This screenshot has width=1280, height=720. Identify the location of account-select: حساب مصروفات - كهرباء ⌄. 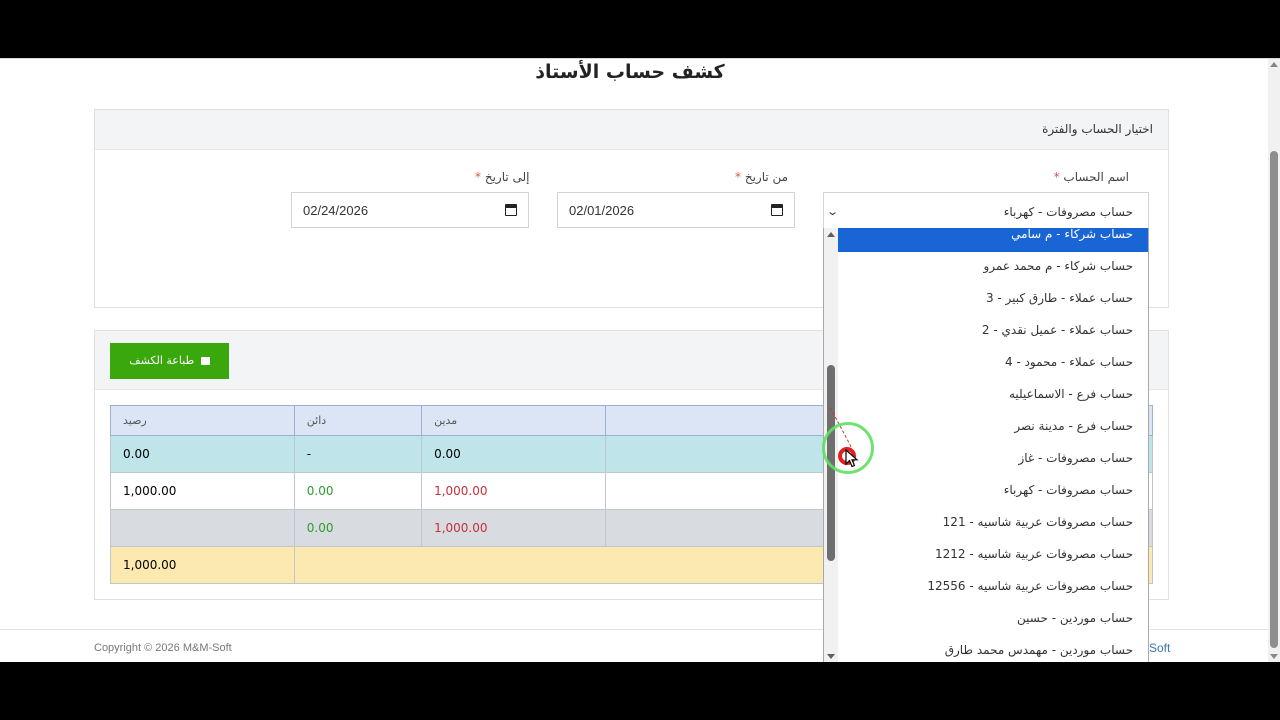
(986, 210).